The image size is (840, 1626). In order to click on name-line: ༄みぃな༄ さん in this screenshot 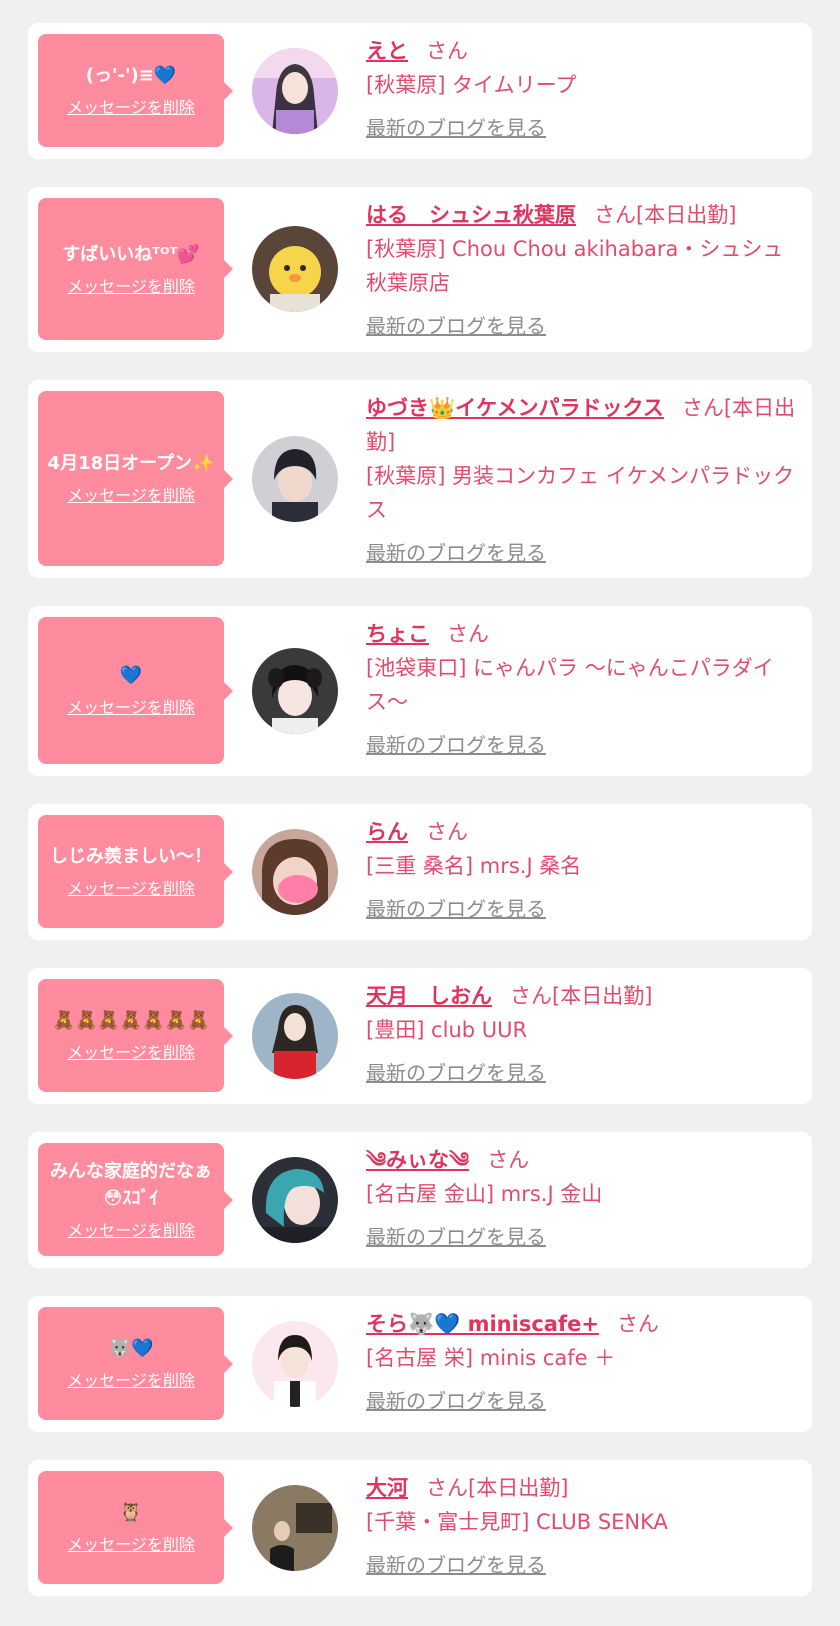, I will do `click(582, 1160)`.